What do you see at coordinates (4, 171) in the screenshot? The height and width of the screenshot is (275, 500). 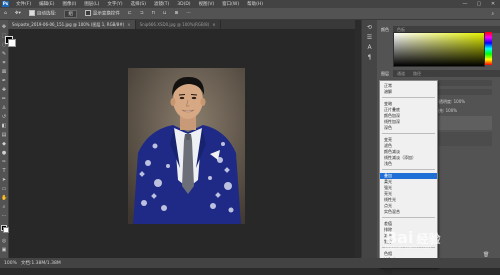 I see `type-tool-icon: T` at bounding box center [4, 171].